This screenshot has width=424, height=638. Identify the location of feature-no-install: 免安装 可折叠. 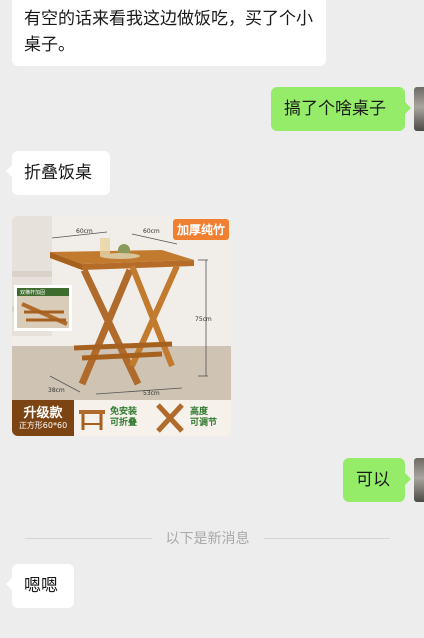
(130, 418).